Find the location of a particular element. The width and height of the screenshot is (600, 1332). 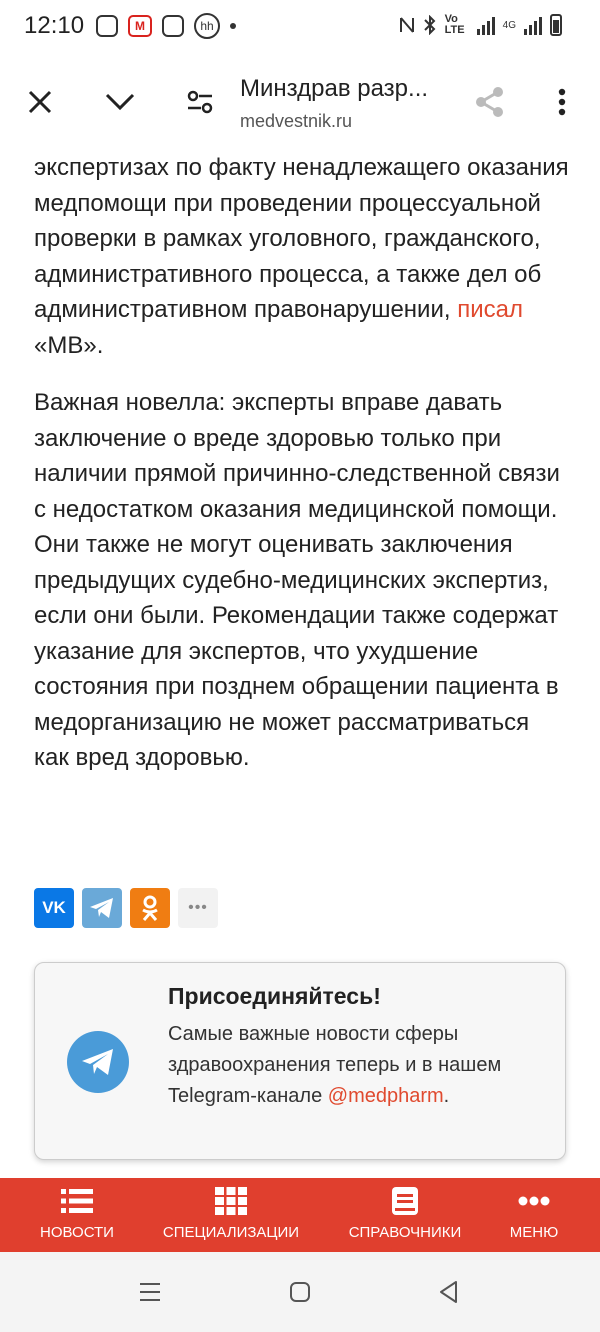

article-link: писал is located at coordinates (490, 309).